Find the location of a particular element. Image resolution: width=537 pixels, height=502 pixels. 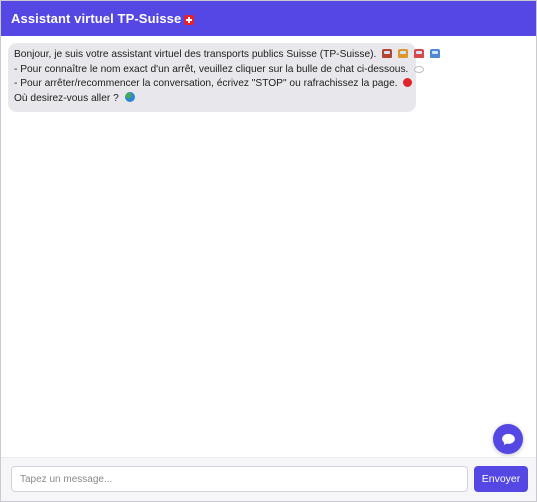

train-icon is located at coordinates (387, 53).